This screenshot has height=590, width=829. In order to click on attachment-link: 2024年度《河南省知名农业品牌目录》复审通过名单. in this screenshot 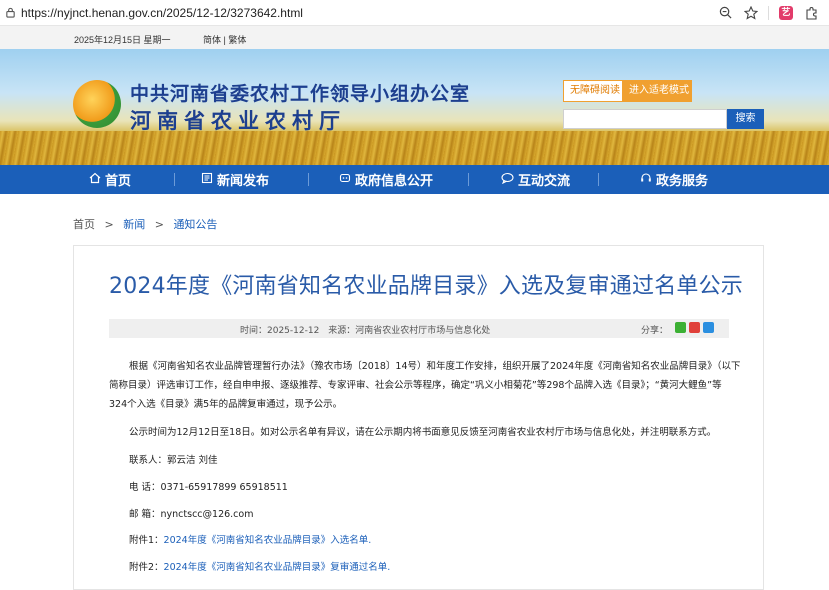, I will do `click(277, 567)`.